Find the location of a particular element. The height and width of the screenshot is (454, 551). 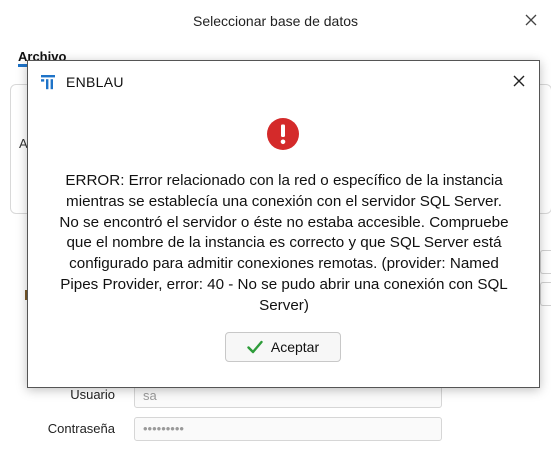

accept-button: Aceptar is located at coordinates (283, 347).